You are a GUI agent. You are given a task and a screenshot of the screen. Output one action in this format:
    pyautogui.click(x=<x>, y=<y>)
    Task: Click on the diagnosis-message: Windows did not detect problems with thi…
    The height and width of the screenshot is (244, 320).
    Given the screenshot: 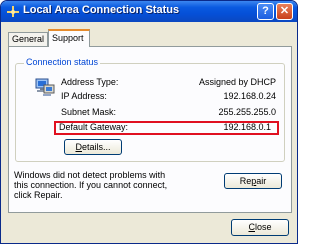 What is the action you would take?
    pyautogui.click(x=91, y=185)
    